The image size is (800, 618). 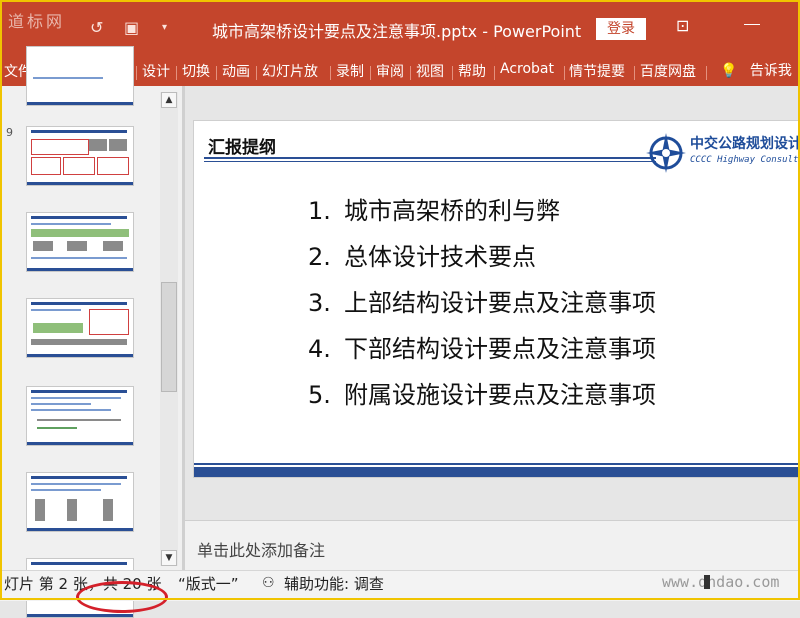 What do you see at coordinates (497, 472) in the screenshot?
I see `footer-band` at bounding box center [497, 472].